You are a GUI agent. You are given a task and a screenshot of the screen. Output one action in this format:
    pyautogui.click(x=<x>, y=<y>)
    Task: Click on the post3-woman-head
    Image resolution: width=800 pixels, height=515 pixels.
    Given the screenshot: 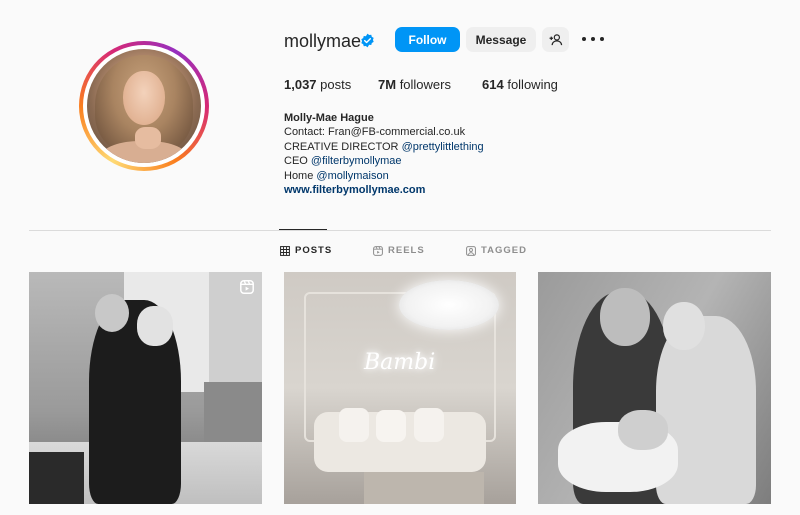 What is the action you would take?
    pyautogui.click(x=684, y=326)
    